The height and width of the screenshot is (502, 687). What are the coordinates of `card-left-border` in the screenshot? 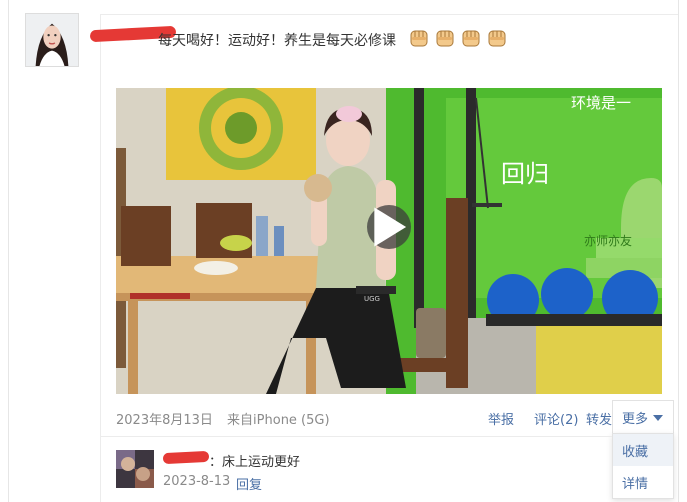 It's located at (8, 251).